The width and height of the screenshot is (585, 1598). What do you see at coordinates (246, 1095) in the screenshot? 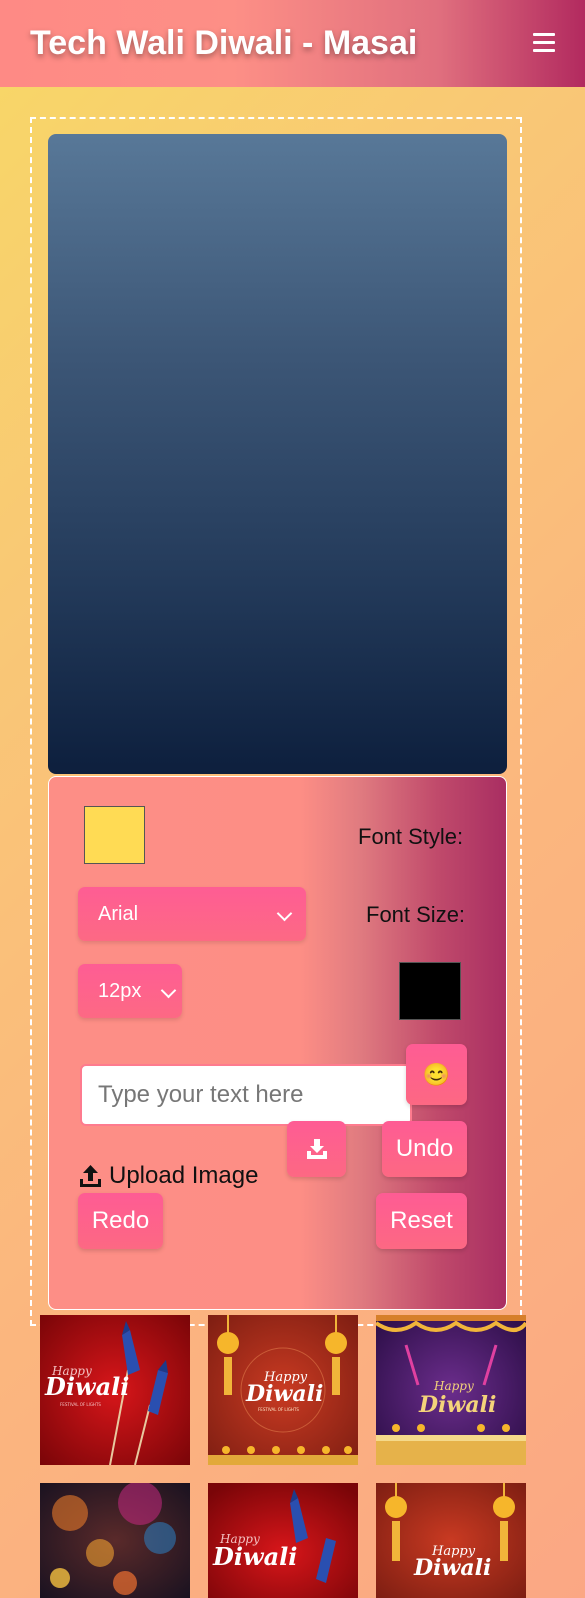
I see `text-input` at bounding box center [246, 1095].